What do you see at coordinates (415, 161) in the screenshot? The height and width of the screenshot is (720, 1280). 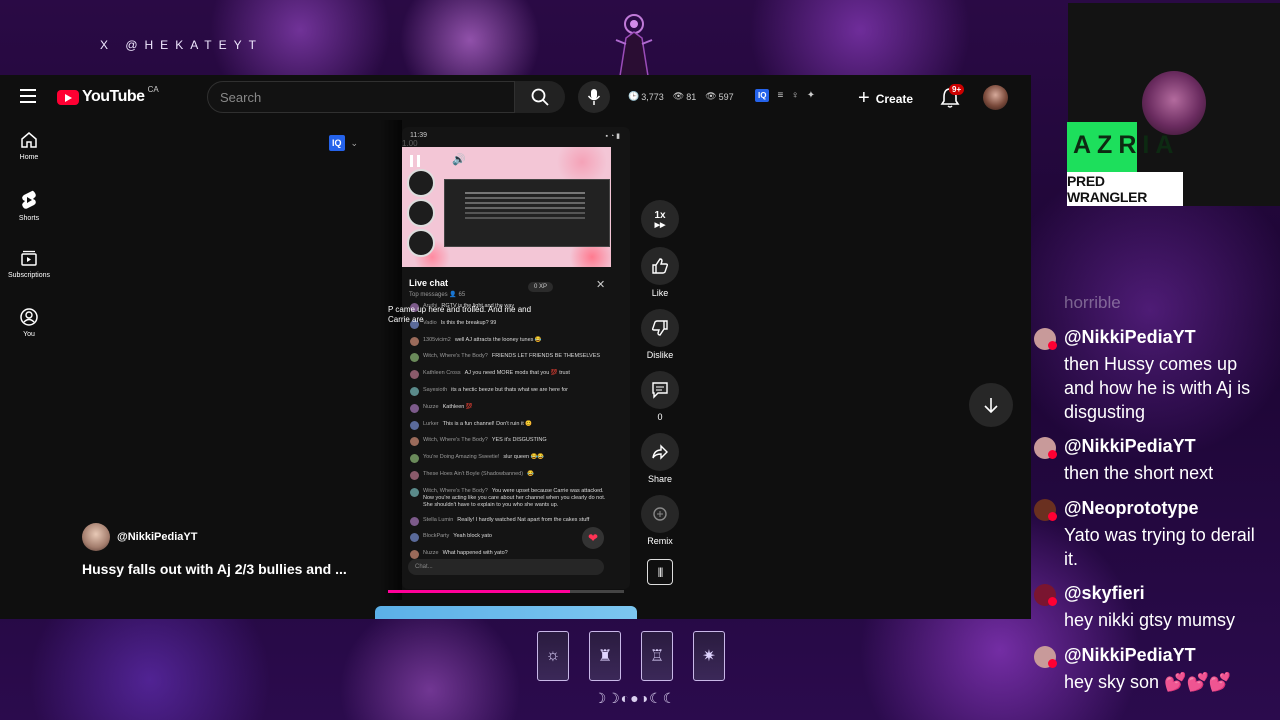 I see `pause-icon` at bounding box center [415, 161].